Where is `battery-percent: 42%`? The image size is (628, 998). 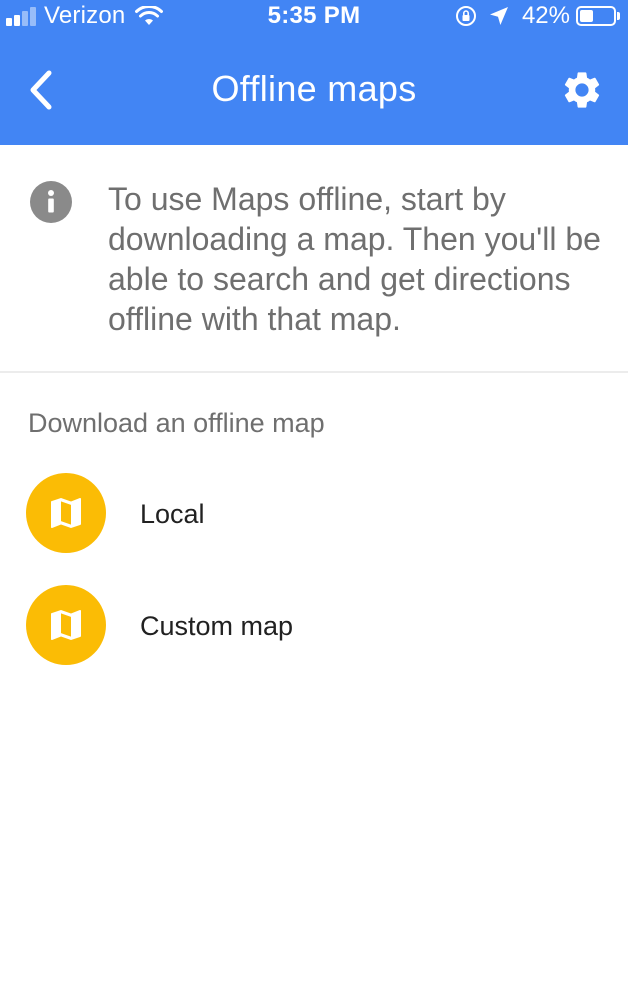
battery-percent: 42% is located at coordinates (545, 15).